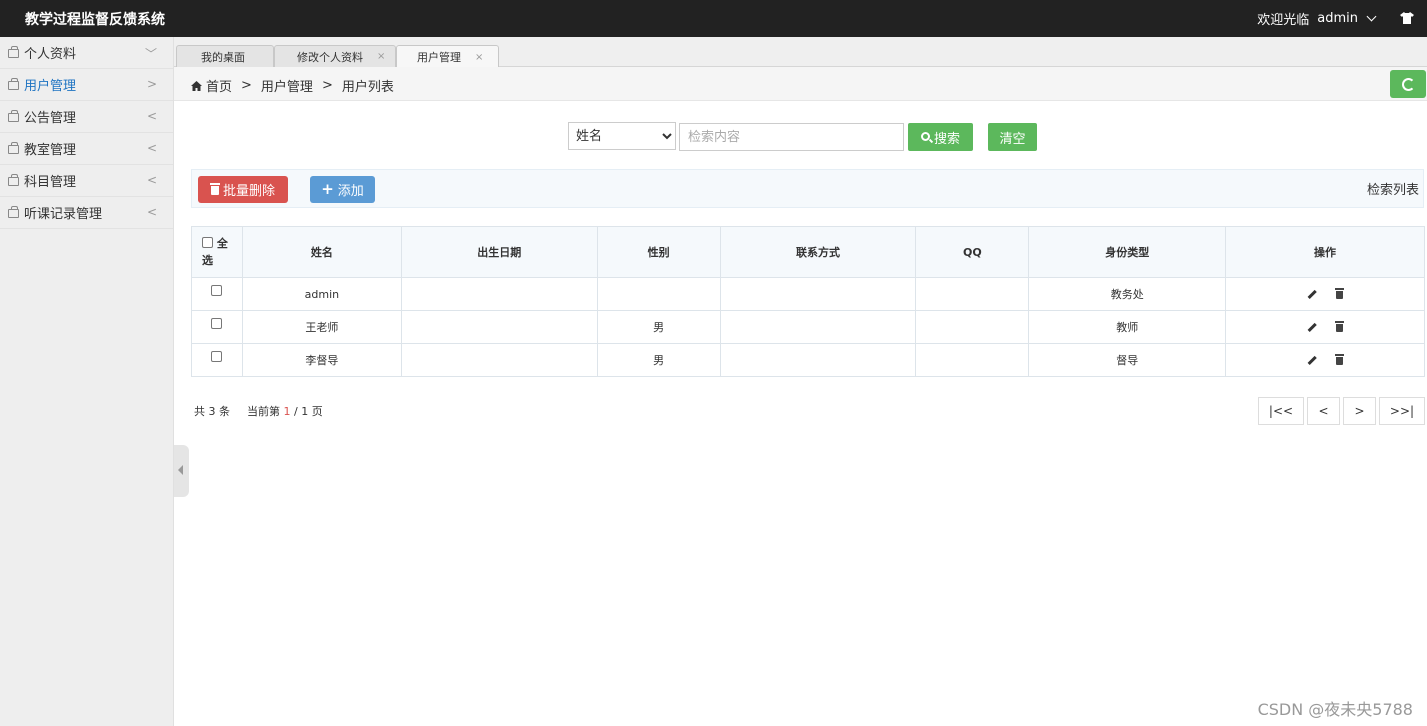 This screenshot has width=1427, height=726. What do you see at coordinates (1337, 18) in the screenshot?
I see `username: admin` at bounding box center [1337, 18].